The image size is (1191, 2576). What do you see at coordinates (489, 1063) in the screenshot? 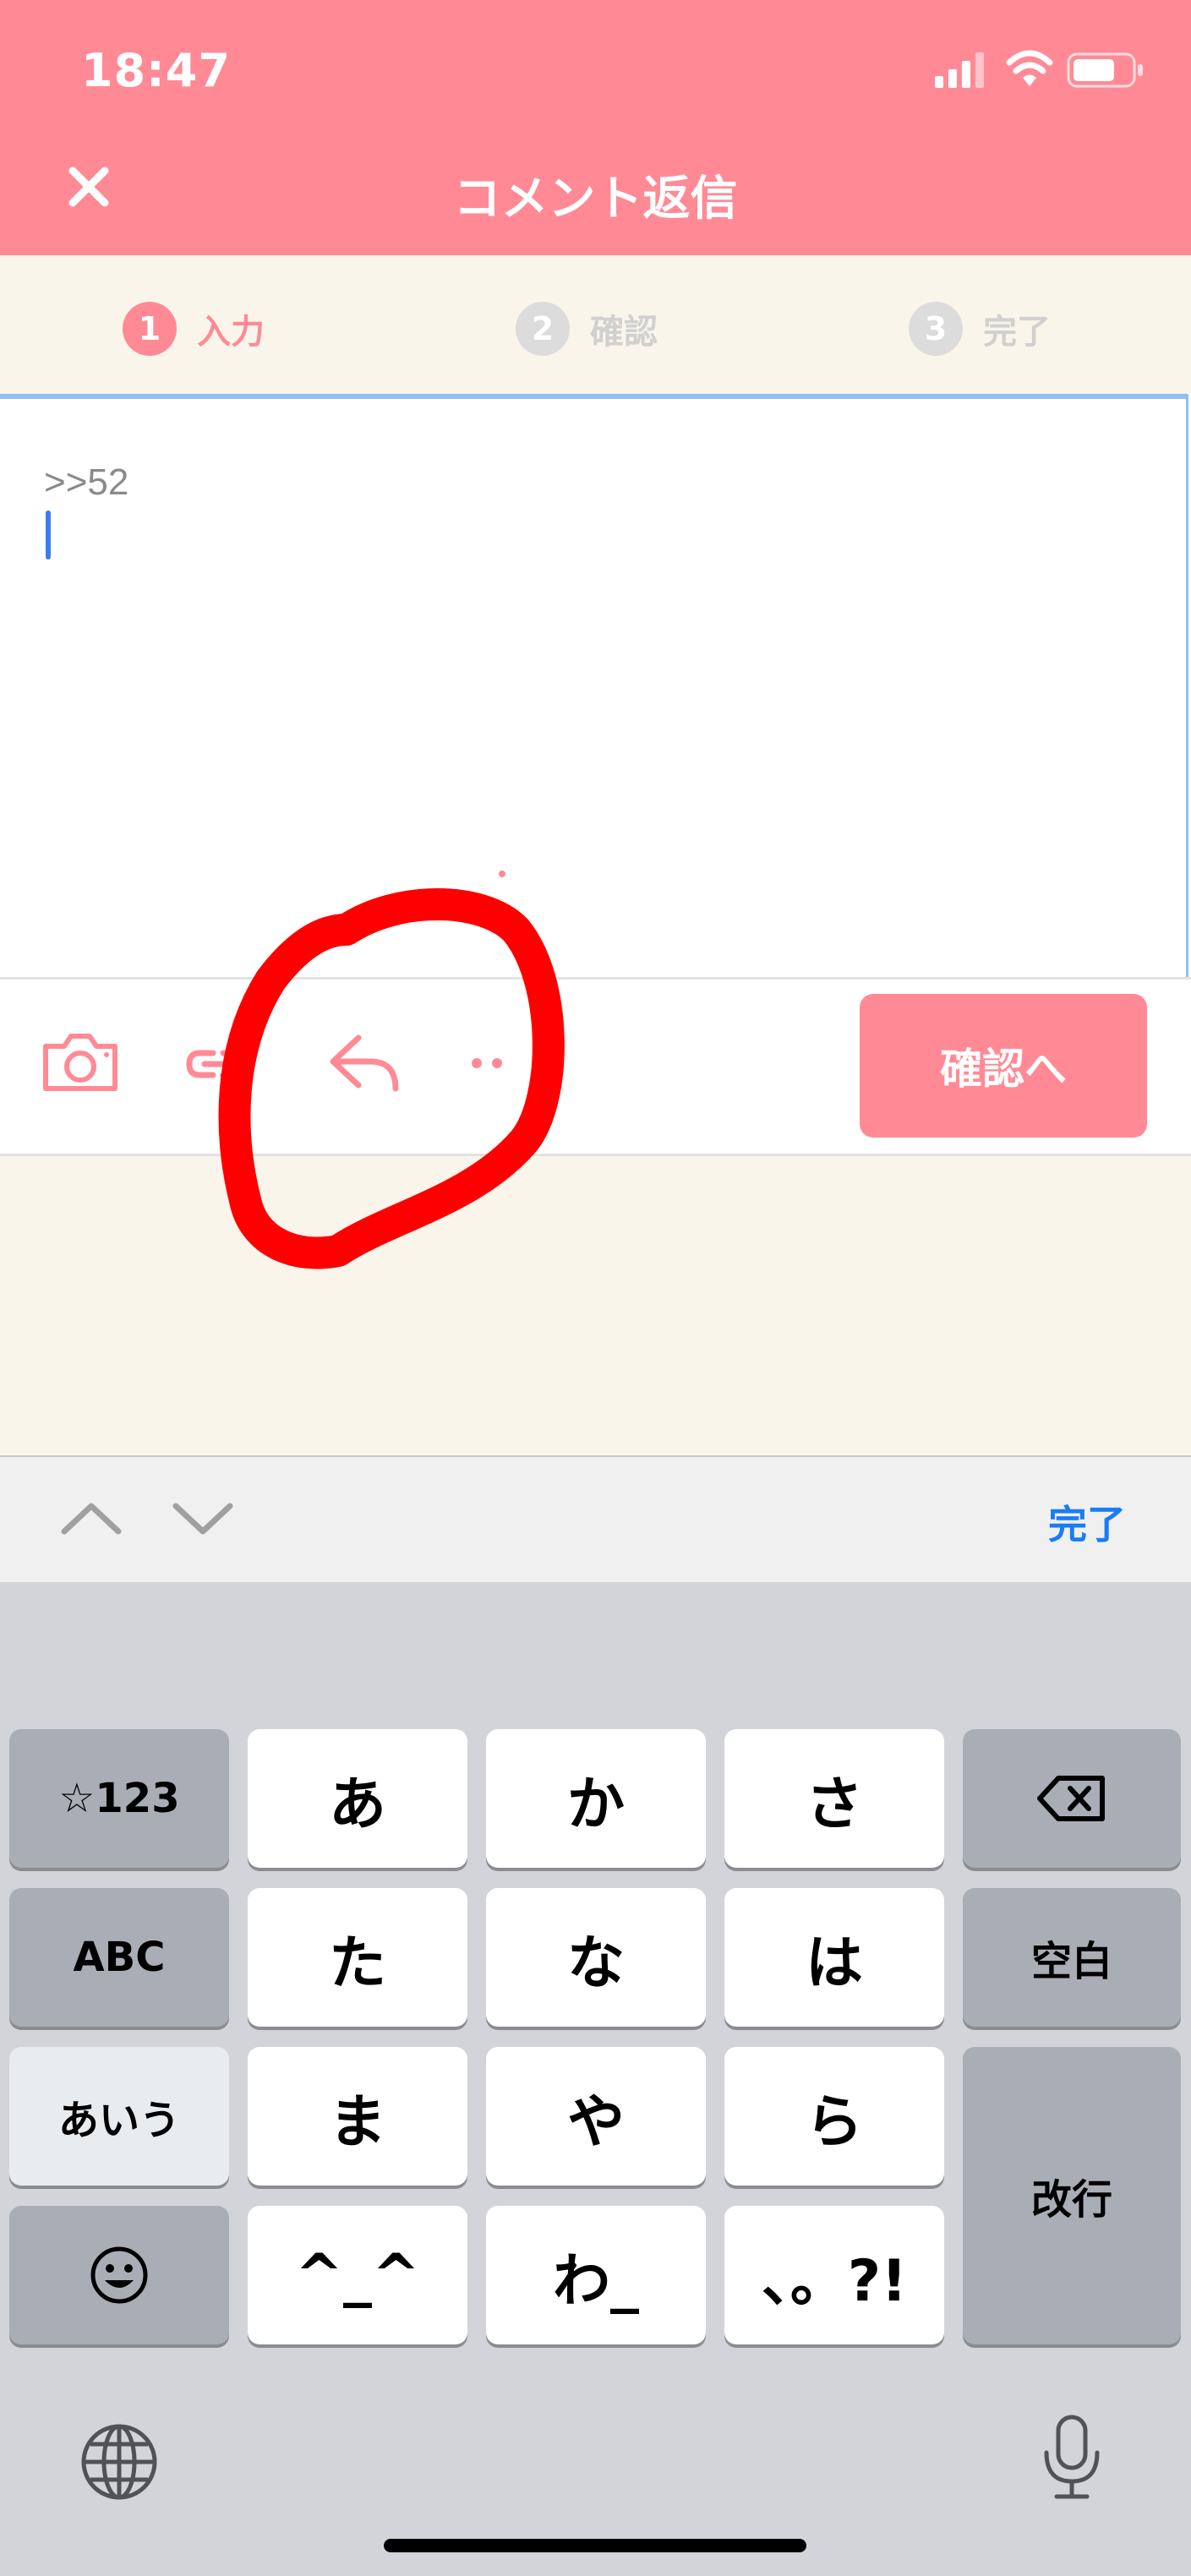
I see `more-icon` at bounding box center [489, 1063].